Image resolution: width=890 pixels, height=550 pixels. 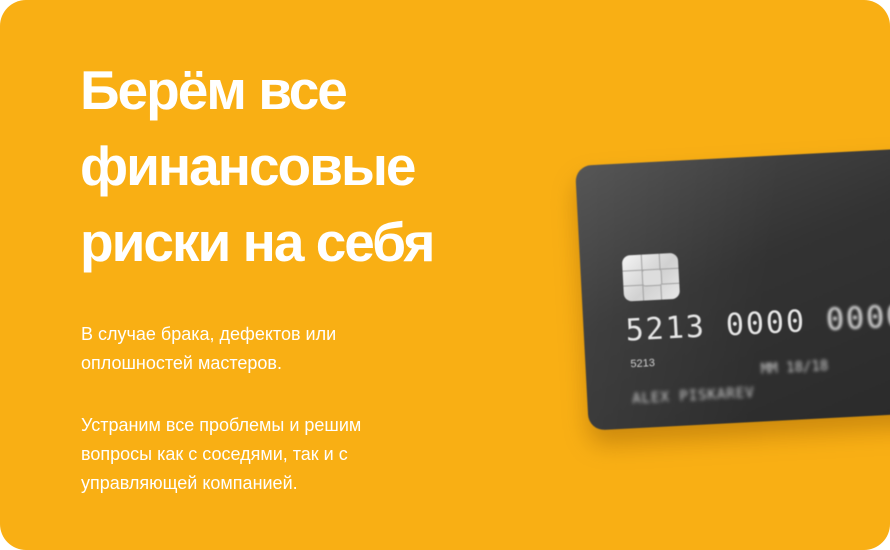 What do you see at coordinates (258, 242) in the screenshot?
I see `headline-line: риски на себя` at bounding box center [258, 242].